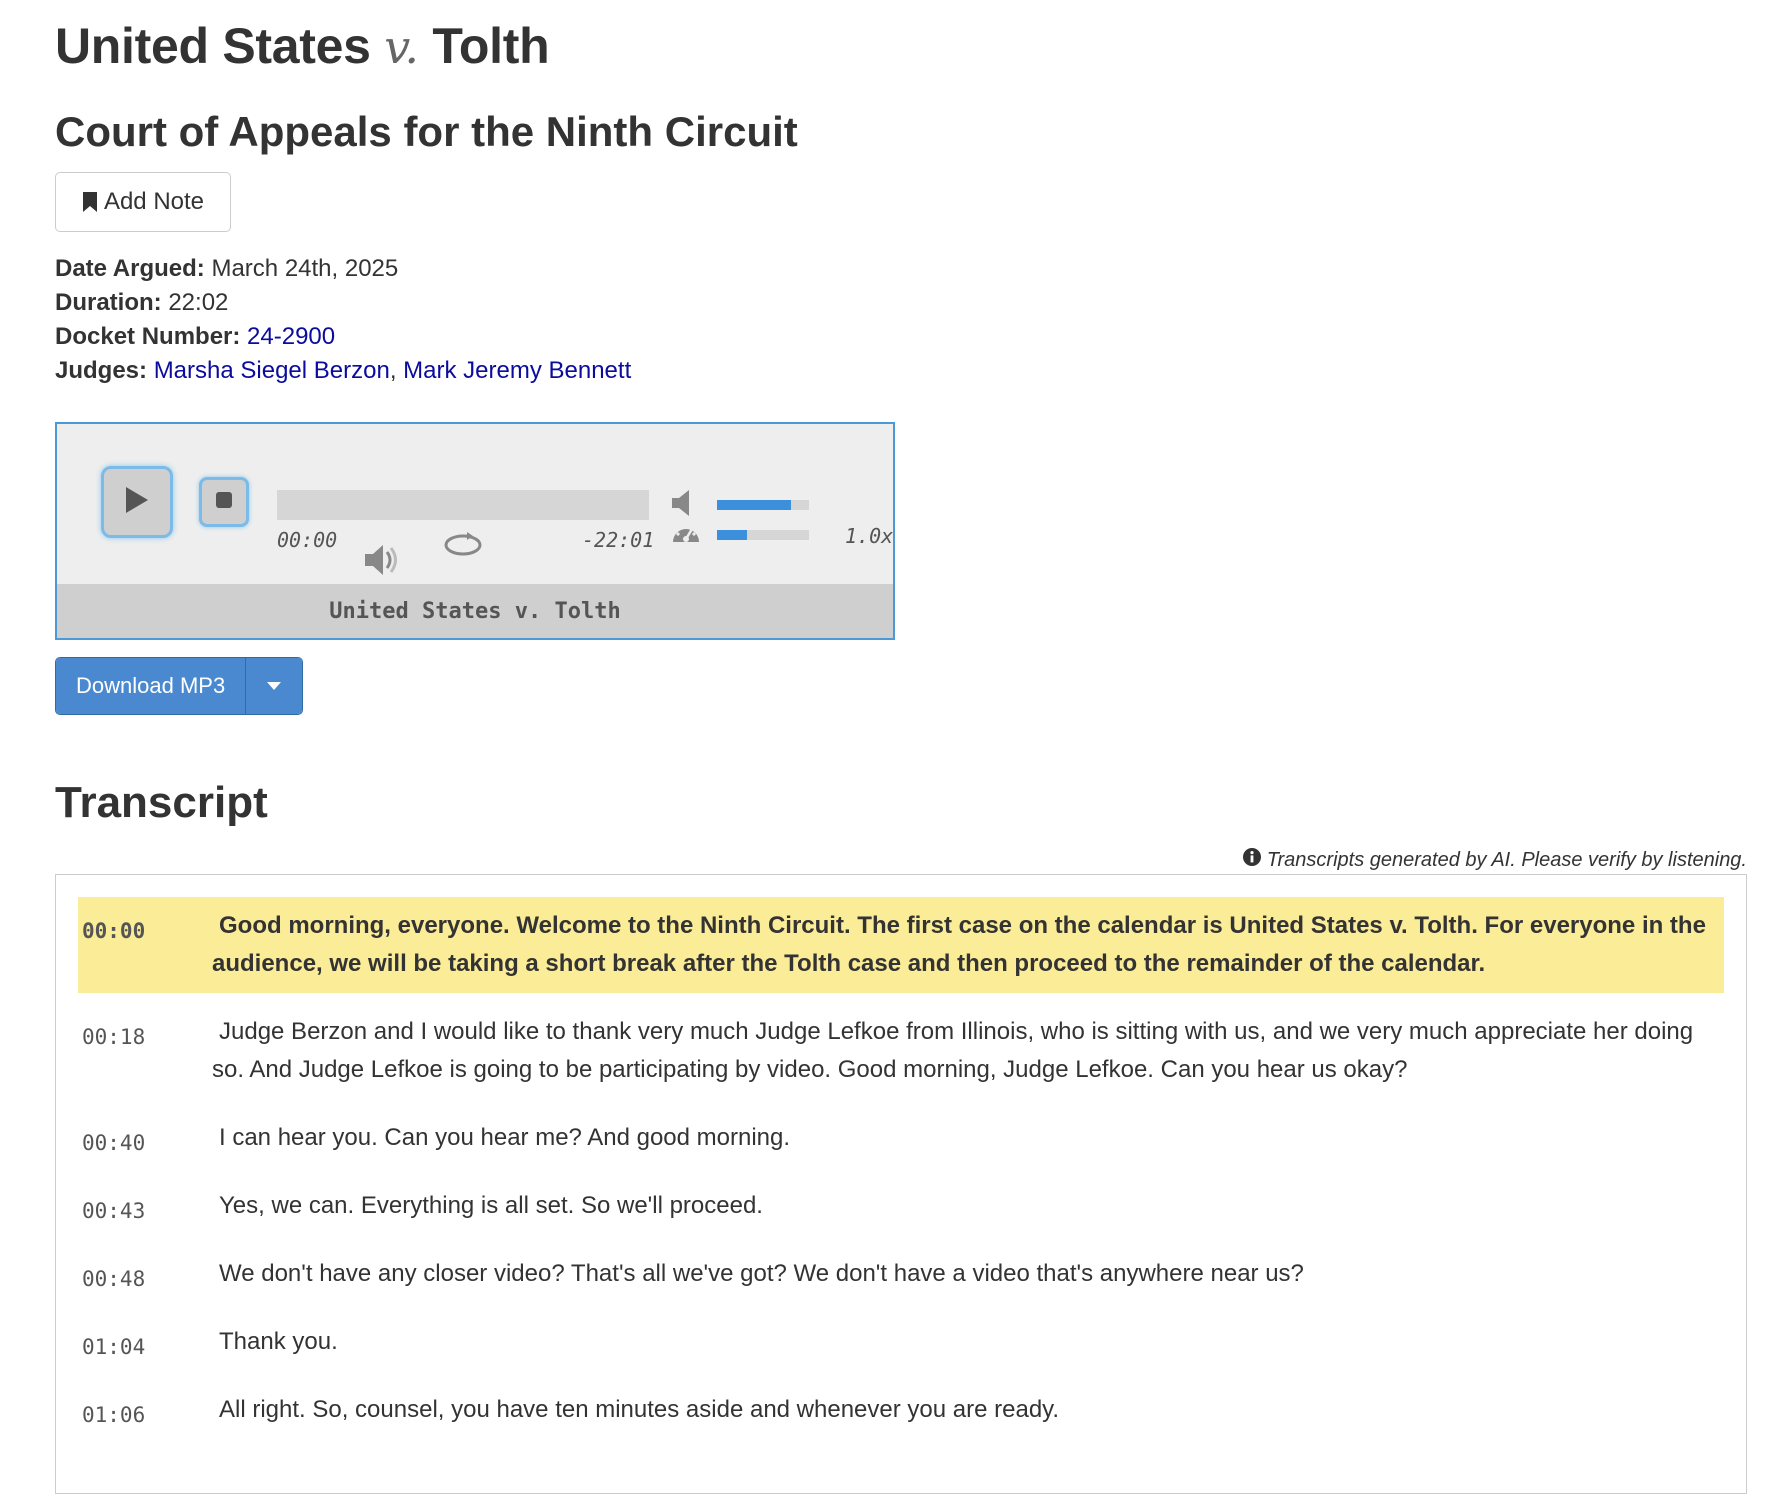 This screenshot has height=1494, width=1778. Describe the element at coordinates (343, 303) in the screenshot. I see `duration-row: Duration: 22:02` at that location.